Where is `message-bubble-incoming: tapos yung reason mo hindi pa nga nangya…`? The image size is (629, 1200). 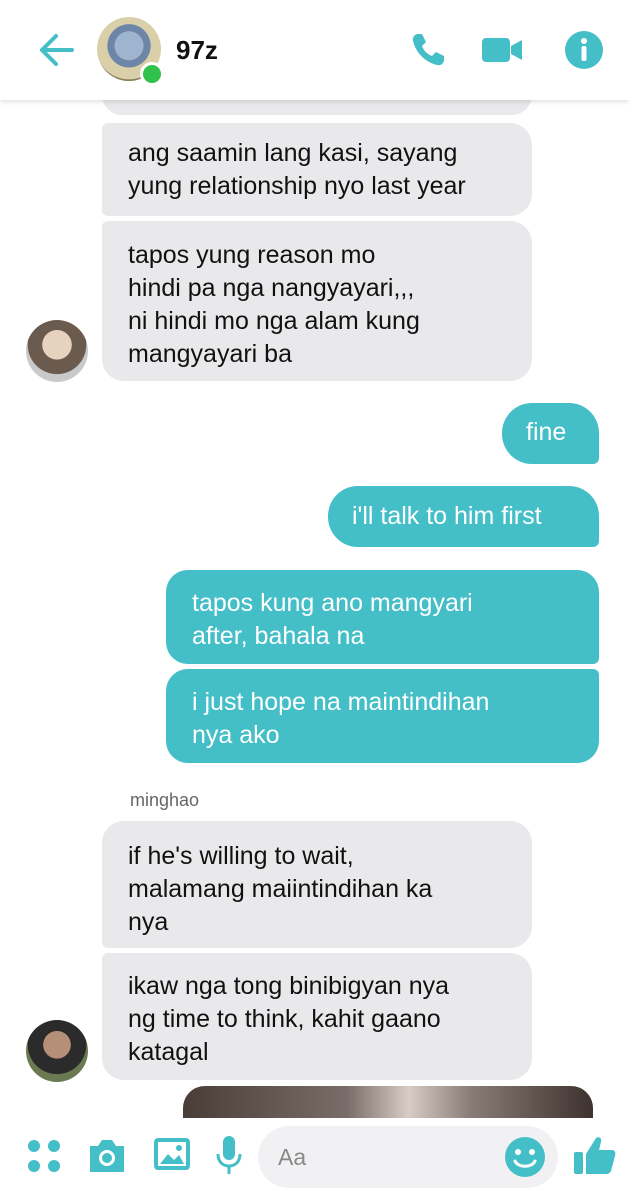
message-bubble-incoming: tapos yung reason mo hindi pa nga nangya… is located at coordinates (317, 301).